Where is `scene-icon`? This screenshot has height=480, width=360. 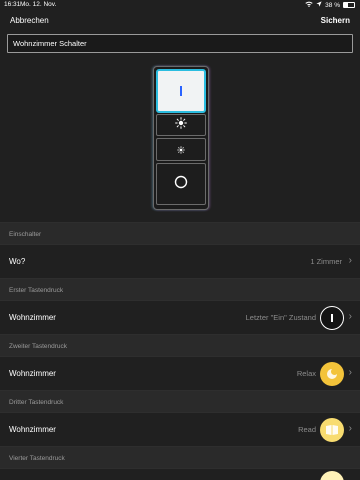
scene-icon is located at coordinates (332, 475).